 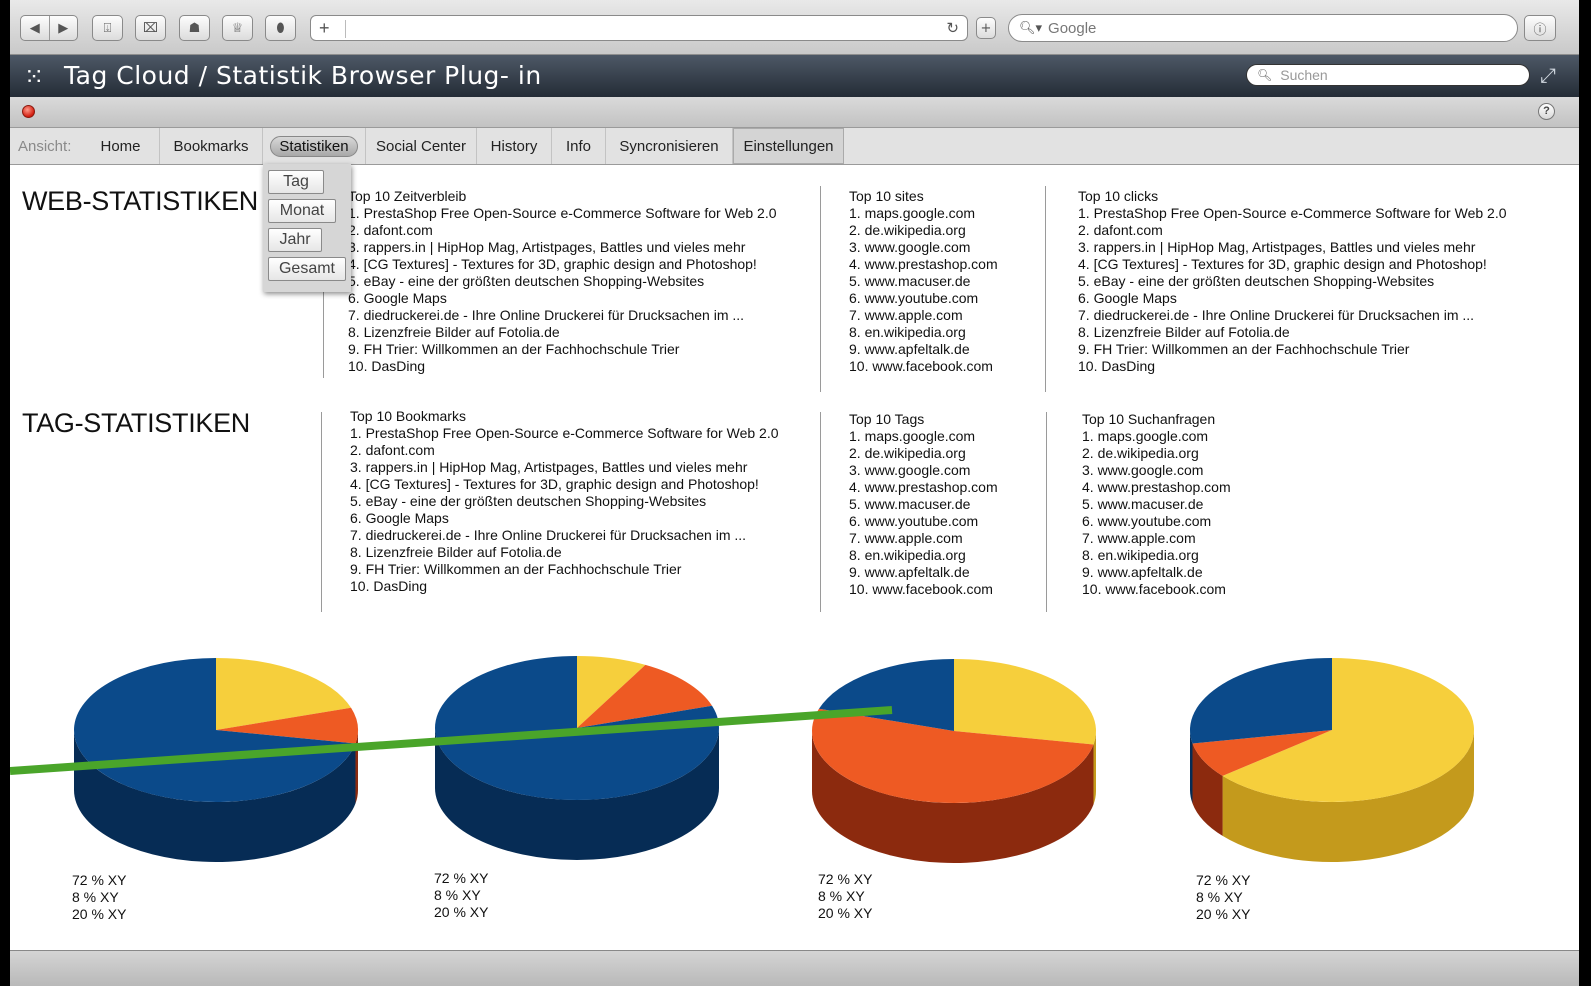 What do you see at coordinates (296, 182) in the screenshot?
I see `dropdown-item-tag: Tag` at bounding box center [296, 182].